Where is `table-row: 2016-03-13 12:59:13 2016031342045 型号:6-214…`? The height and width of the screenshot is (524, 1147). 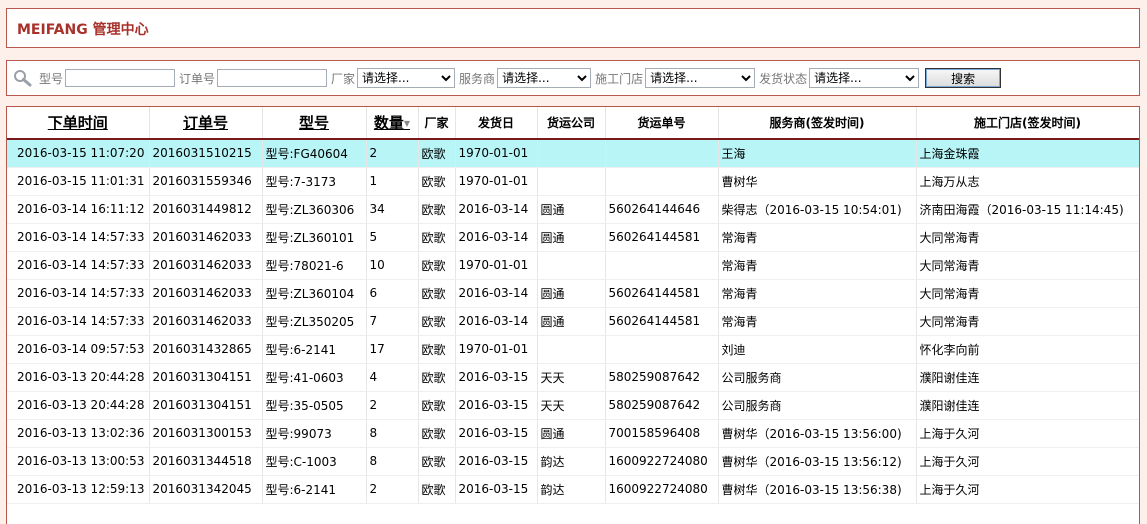
table-row: 2016-03-13 12:59:13 2016031342045 型号:6-214… is located at coordinates (573, 489).